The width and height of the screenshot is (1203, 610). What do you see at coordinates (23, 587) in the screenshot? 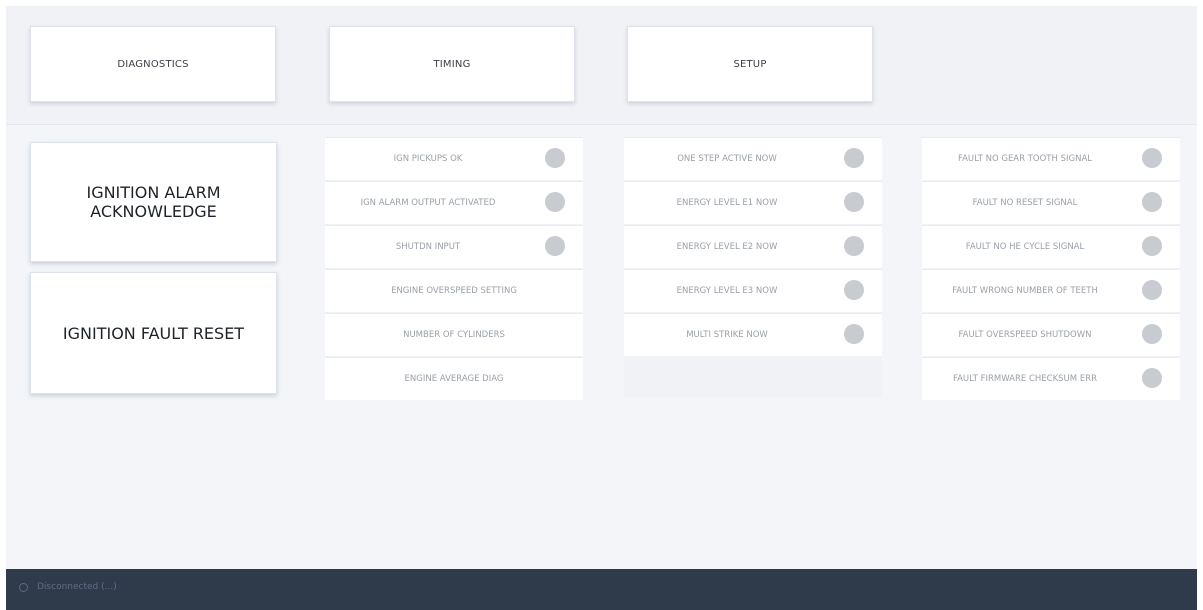
I see `connection-status-icon` at bounding box center [23, 587].